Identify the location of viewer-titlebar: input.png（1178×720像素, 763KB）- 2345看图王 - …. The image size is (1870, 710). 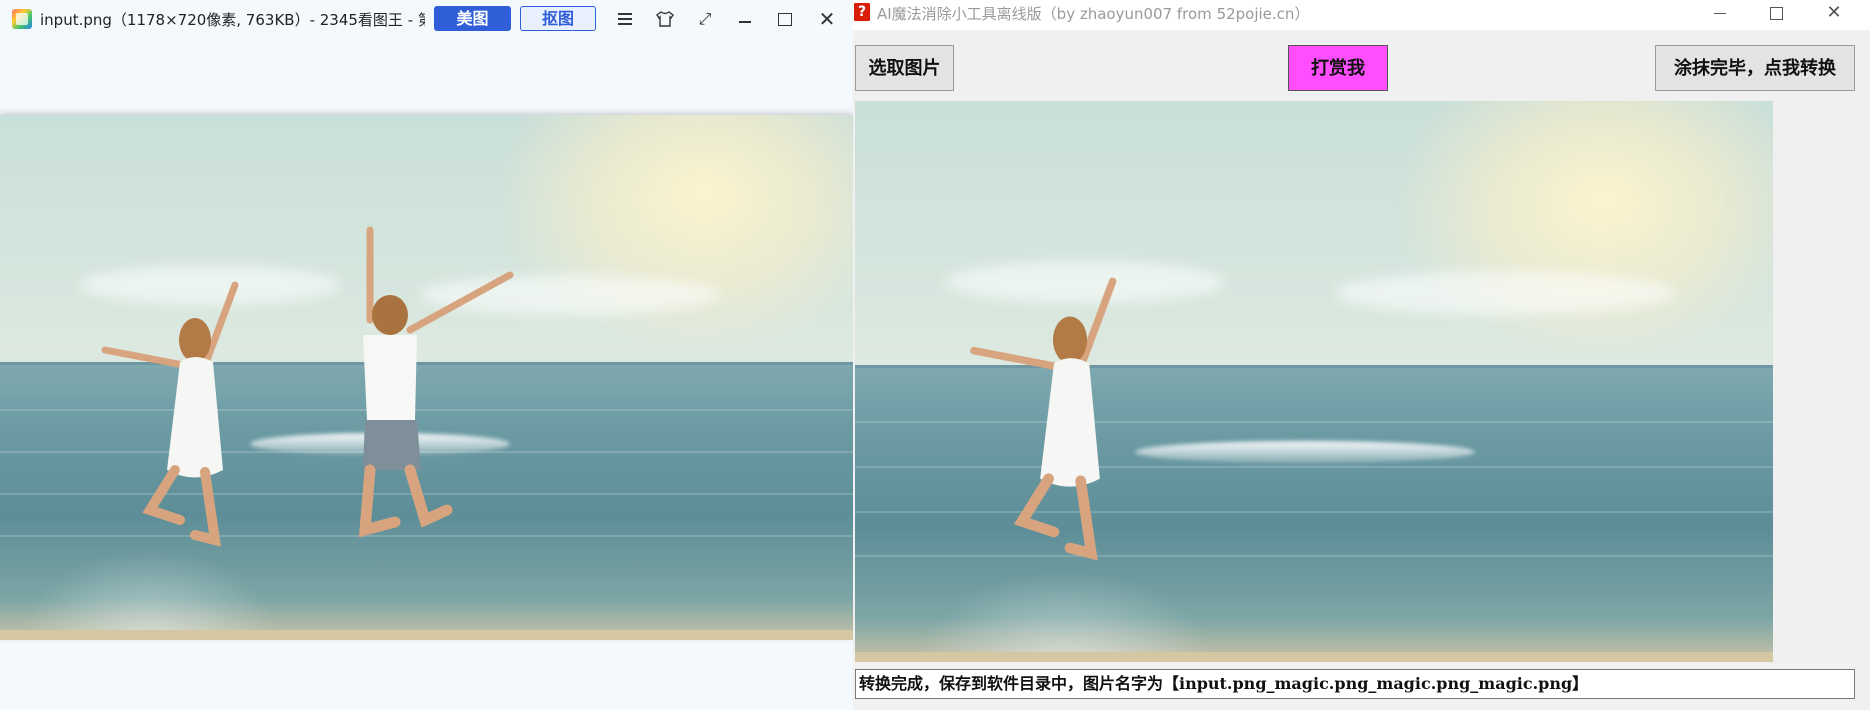
(426, 19).